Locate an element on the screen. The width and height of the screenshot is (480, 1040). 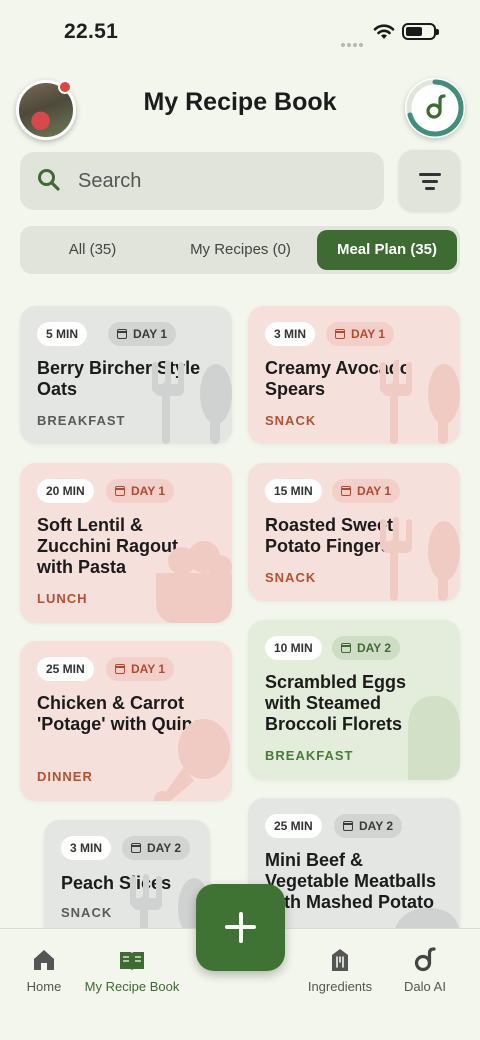
search-icon is located at coordinates (49, 180).